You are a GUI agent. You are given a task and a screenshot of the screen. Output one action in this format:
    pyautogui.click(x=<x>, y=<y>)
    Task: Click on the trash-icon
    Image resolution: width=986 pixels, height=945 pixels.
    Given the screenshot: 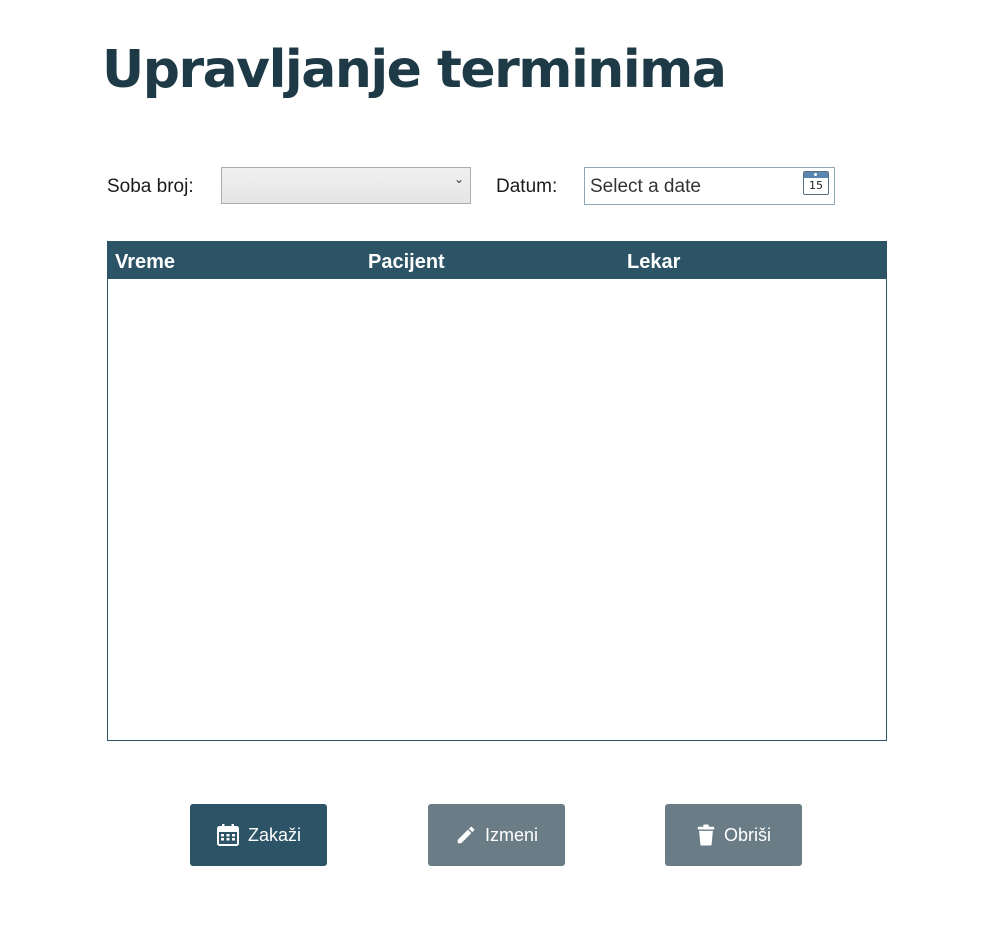 What is the action you would take?
    pyautogui.click(x=706, y=835)
    